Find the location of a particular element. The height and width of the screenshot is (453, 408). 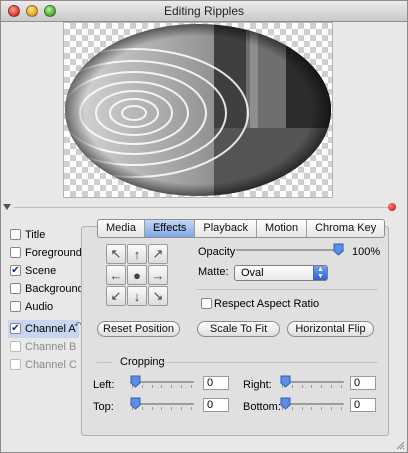

opacity-slider is located at coordinates (290, 249).